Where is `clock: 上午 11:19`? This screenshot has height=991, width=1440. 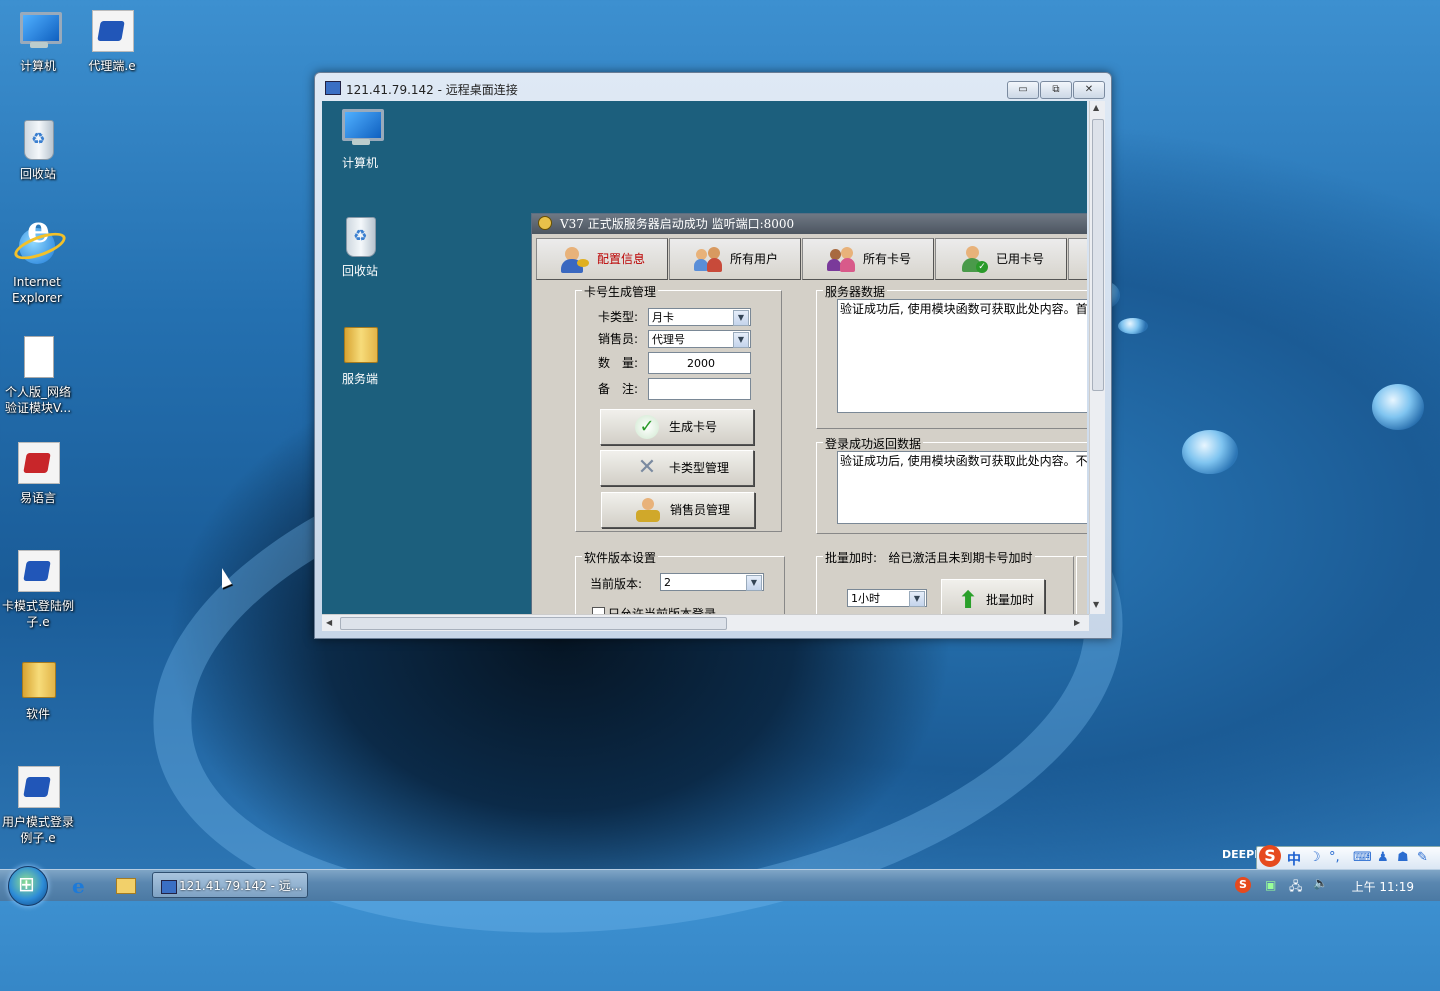
clock: 上午 11:19 is located at coordinates (1383, 886).